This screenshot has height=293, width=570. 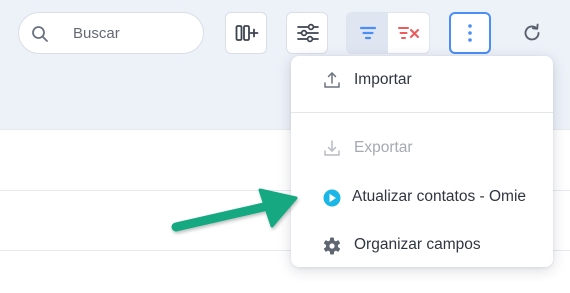 I want to click on clear-filter-icon, so click(x=408, y=33).